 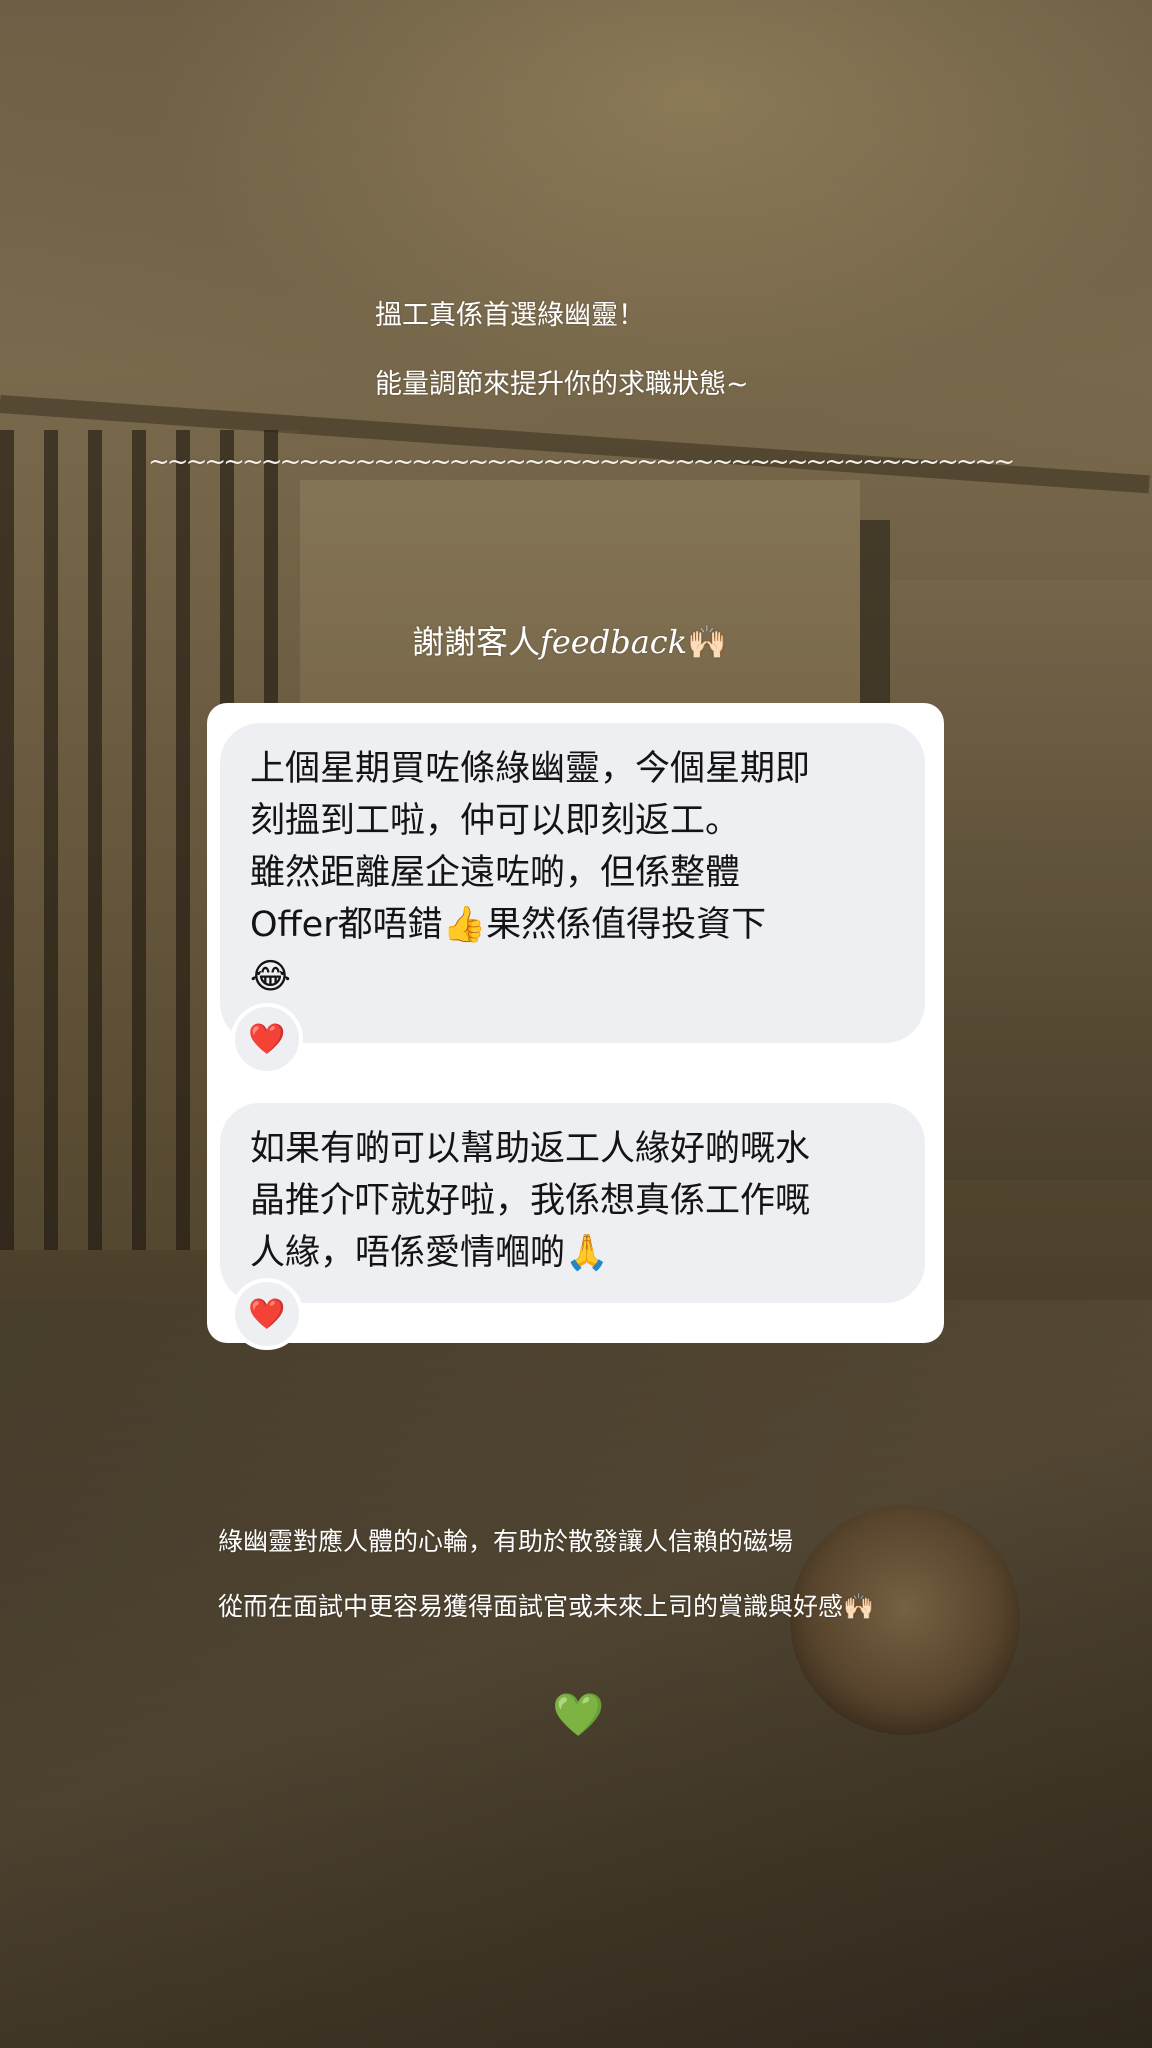 I want to click on message-2-line: 晶推介吓就好啦，我係想真係工作嘅, so click(x=530, y=1201).